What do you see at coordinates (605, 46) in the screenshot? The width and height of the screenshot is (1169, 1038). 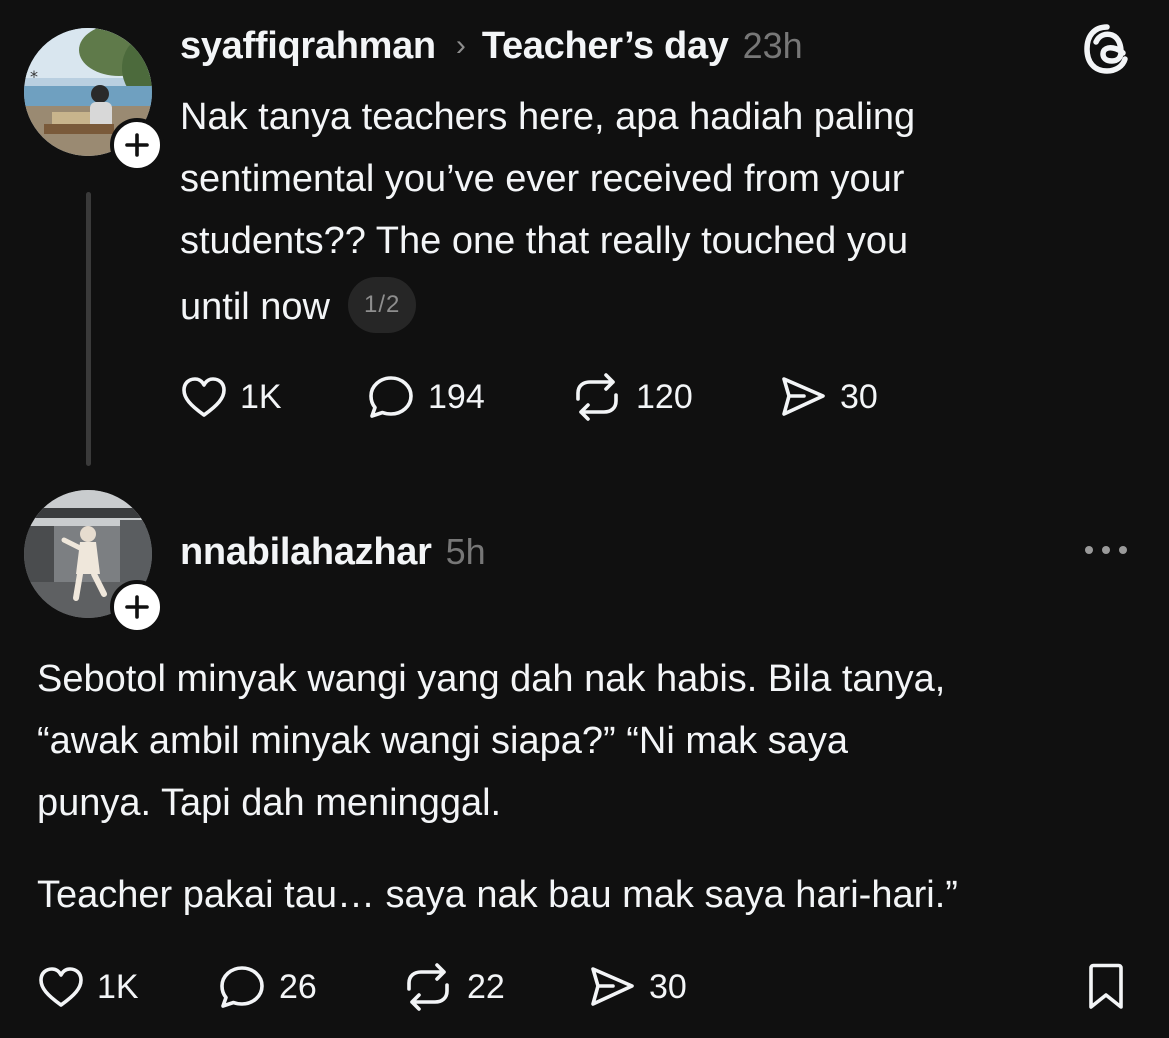 I see `topic-tag: Teacher’s day` at bounding box center [605, 46].